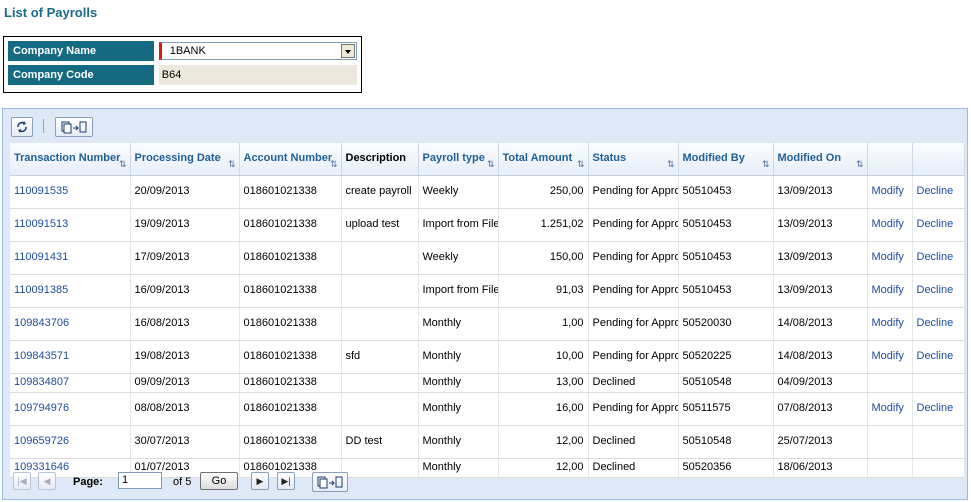 This screenshot has width=971, height=502. I want to click on first-page-icon: |◀, so click(22, 481).